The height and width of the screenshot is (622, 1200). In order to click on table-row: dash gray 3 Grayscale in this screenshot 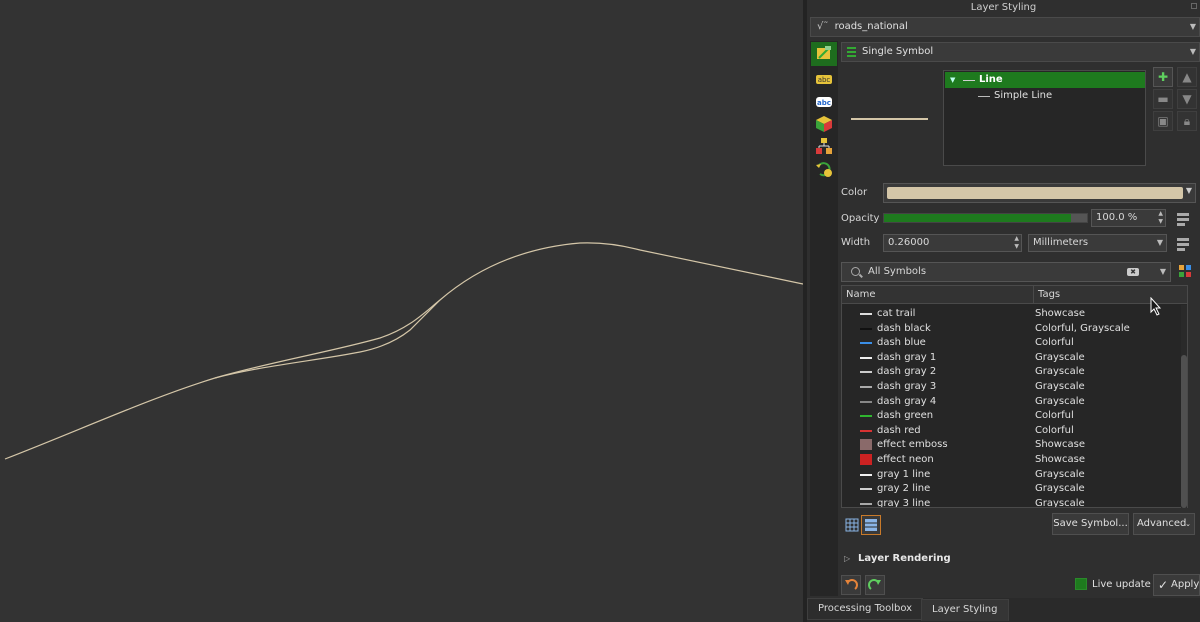, I will do `click(1012, 386)`.